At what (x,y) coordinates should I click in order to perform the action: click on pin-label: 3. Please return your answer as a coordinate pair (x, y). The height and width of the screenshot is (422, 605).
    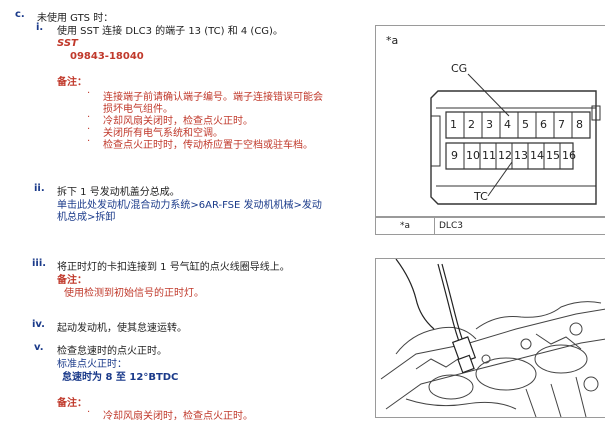
    Looking at the image, I should click on (489, 124).